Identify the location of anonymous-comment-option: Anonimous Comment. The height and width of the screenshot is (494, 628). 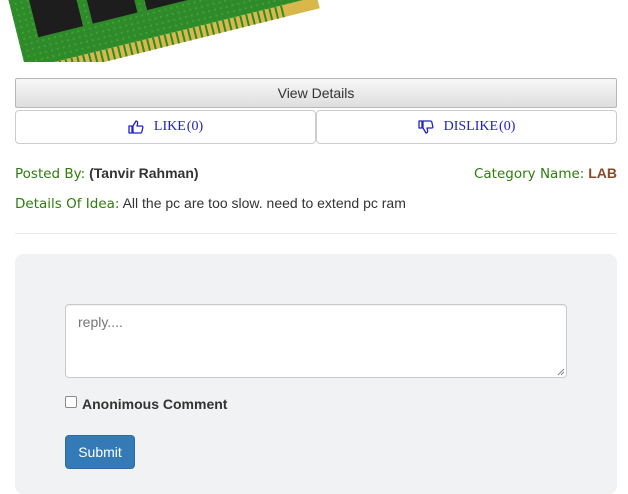
(146, 404).